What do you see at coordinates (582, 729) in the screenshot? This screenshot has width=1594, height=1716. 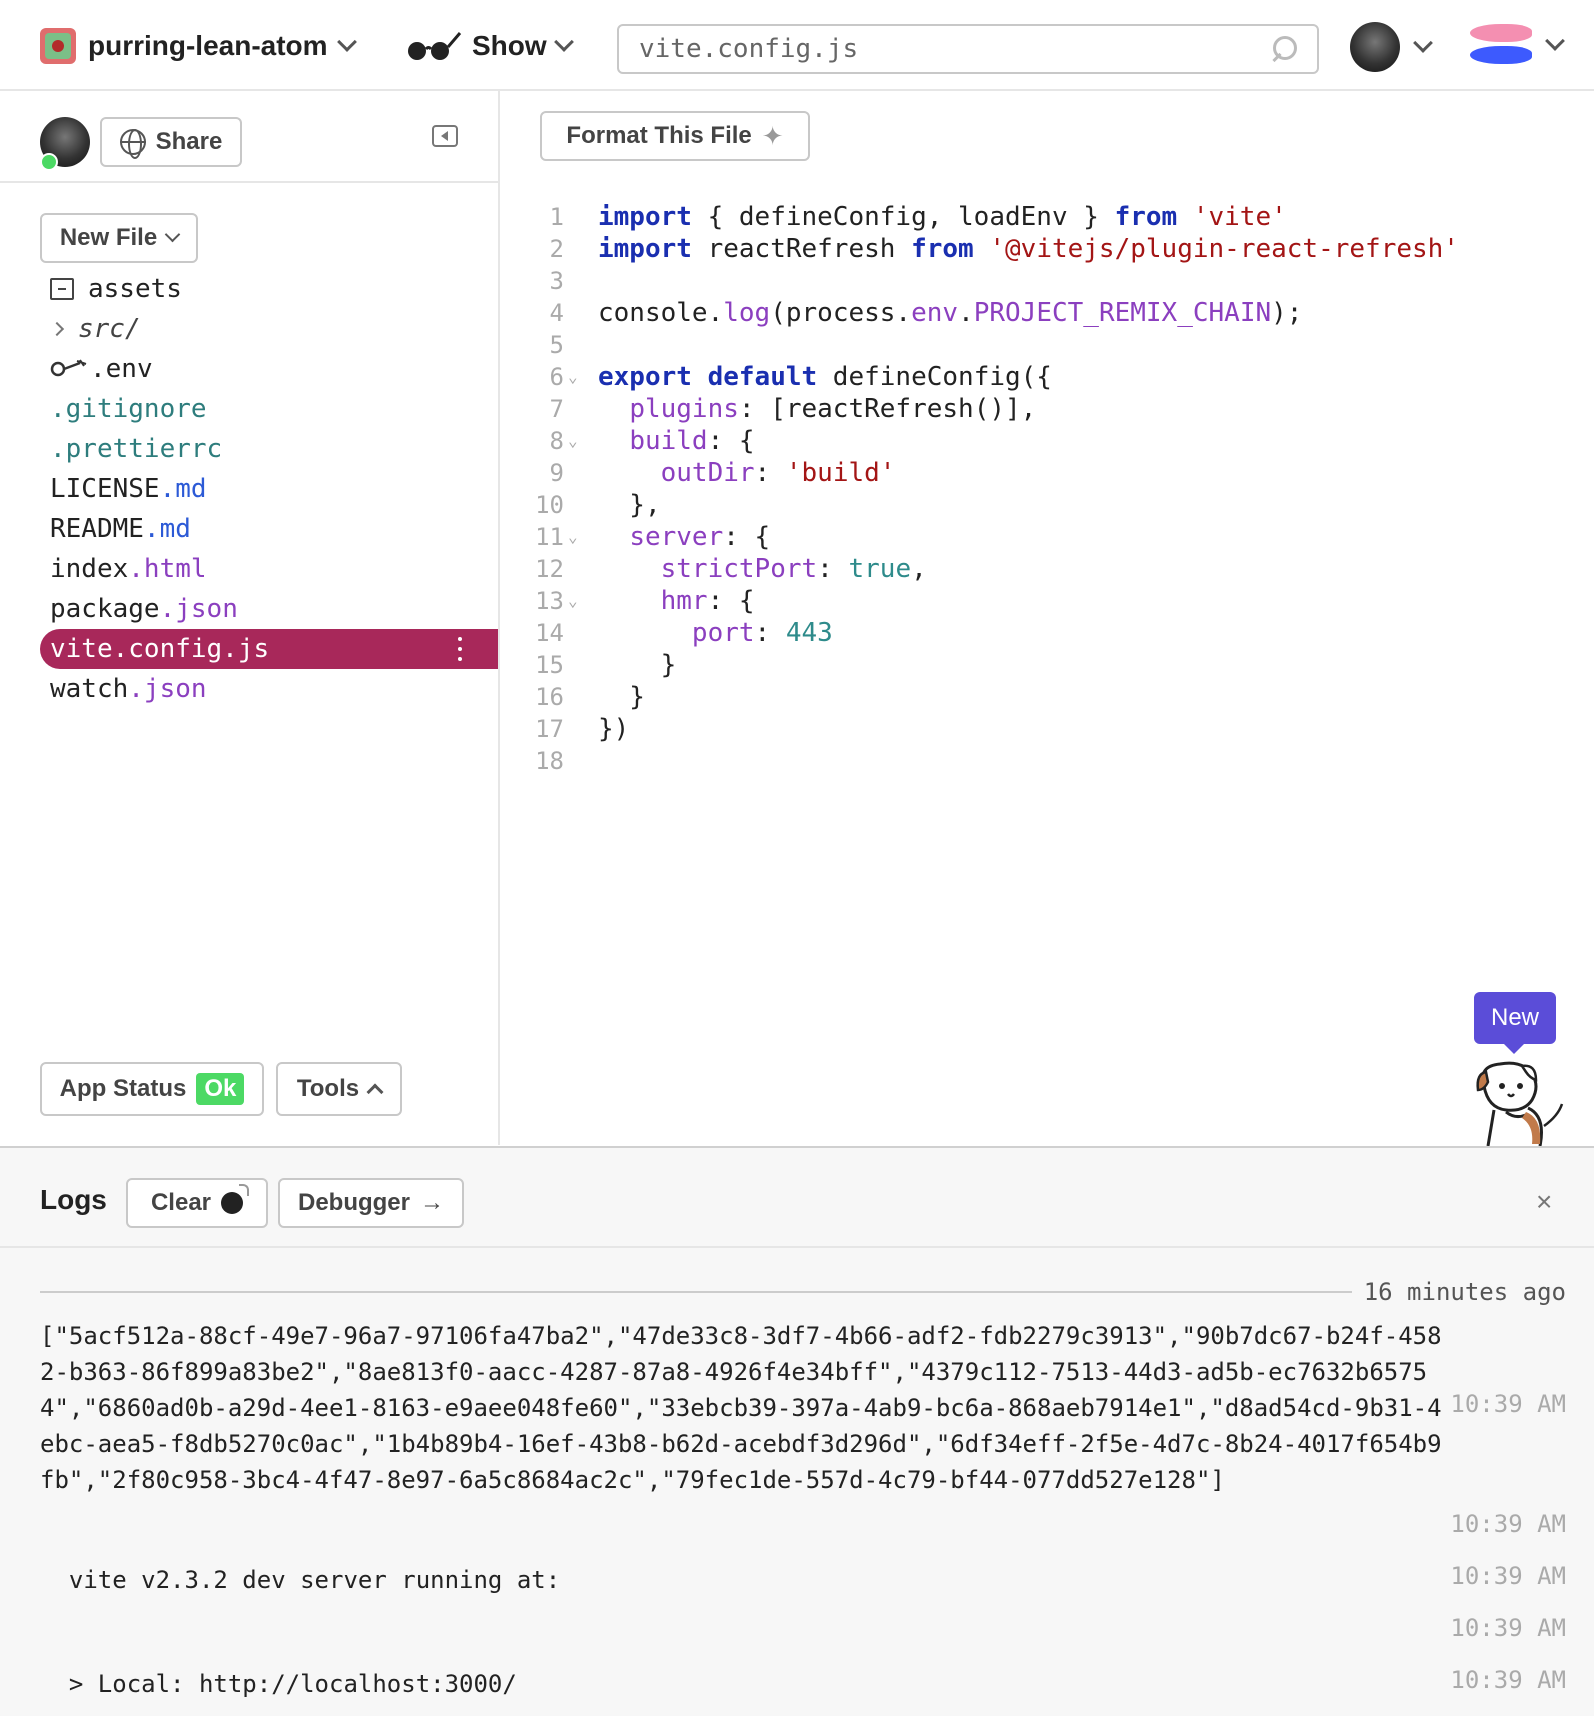 I see `code-line: 17})` at bounding box center [582, 729].